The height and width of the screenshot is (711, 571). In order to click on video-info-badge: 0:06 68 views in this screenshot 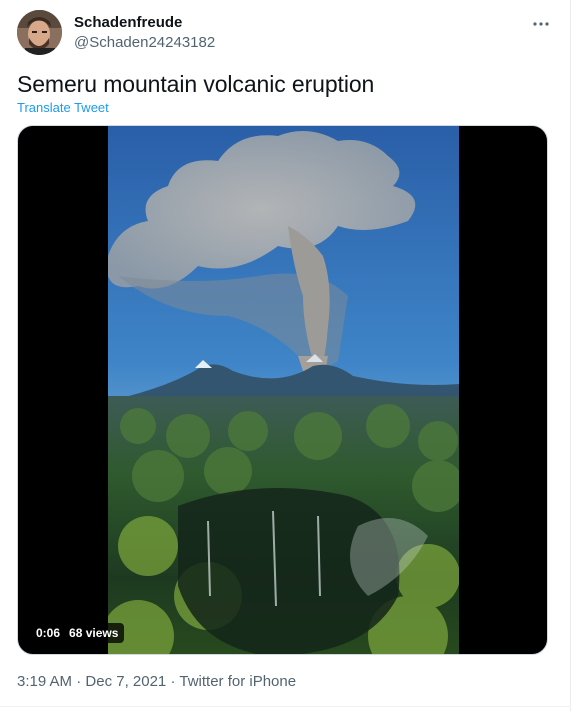, I will do `click(77, 633)`.